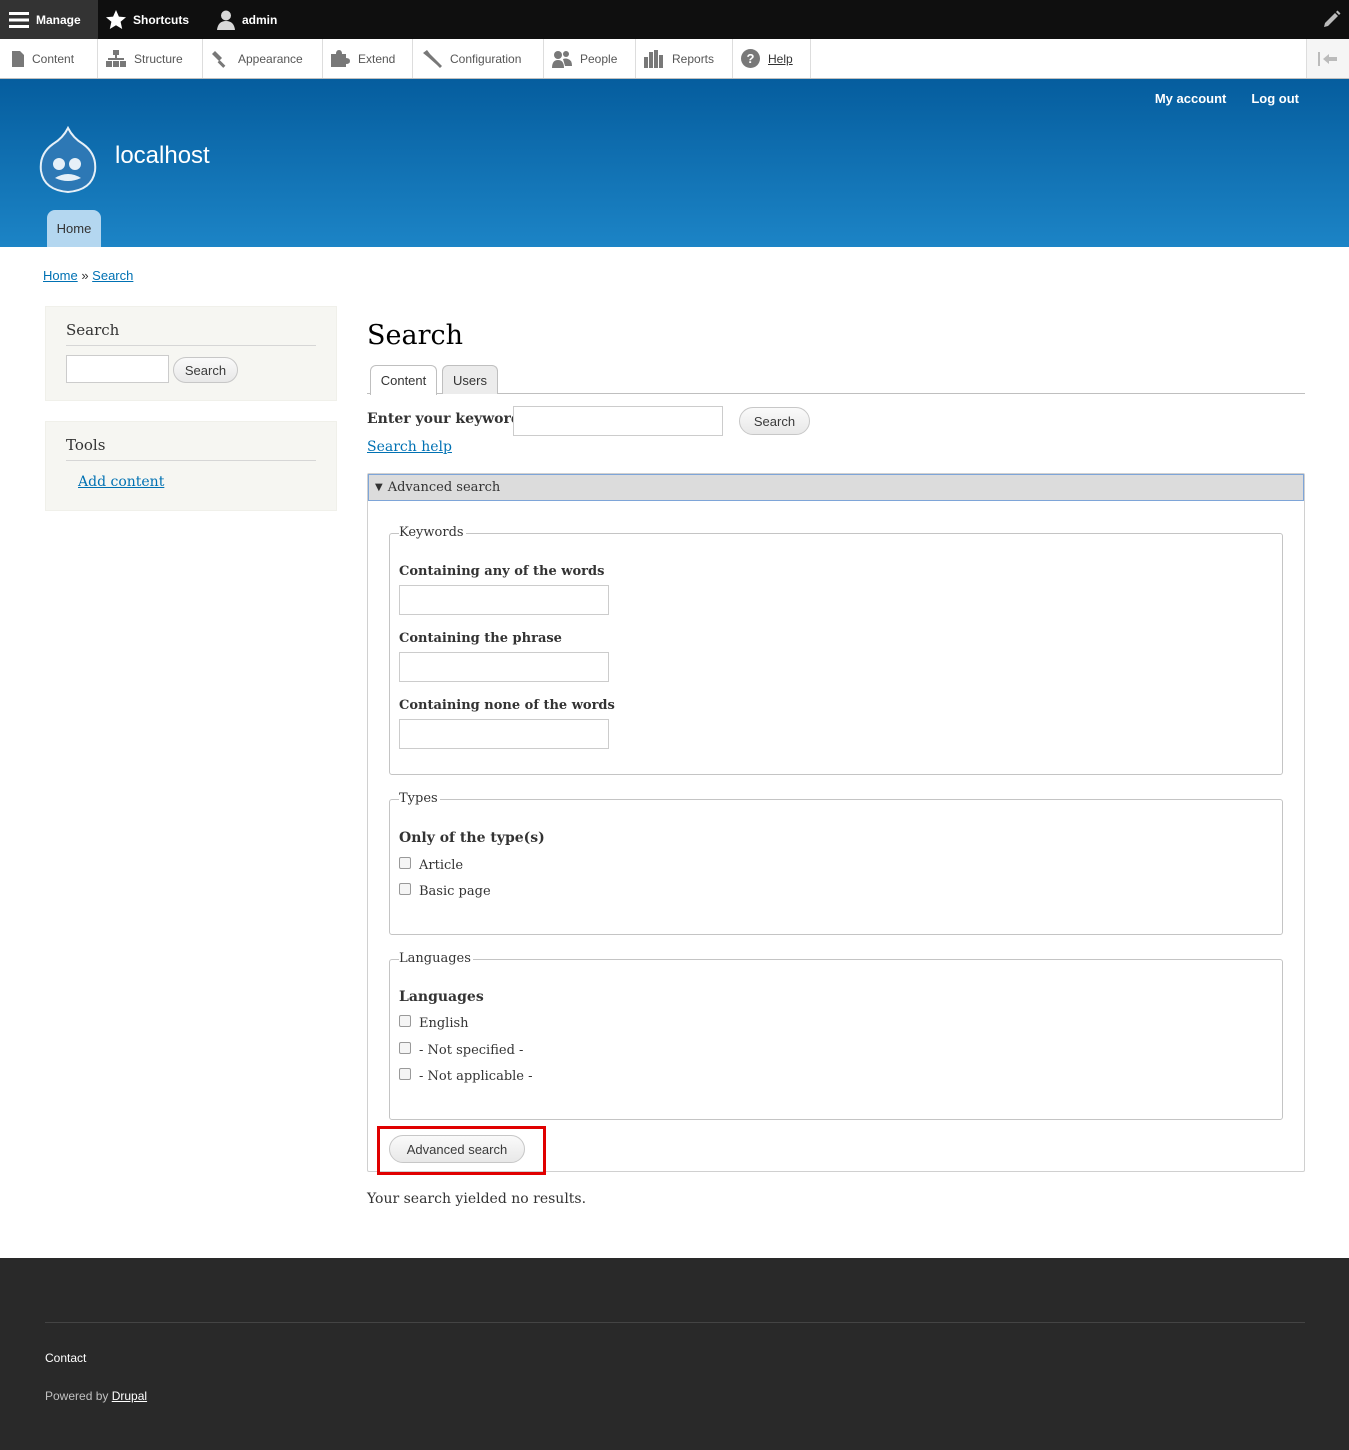 Image resolution: width=1349 pixels, height=1450 pixels. I want to click on any-words-label: Containing any of the words, so click(502, 571).